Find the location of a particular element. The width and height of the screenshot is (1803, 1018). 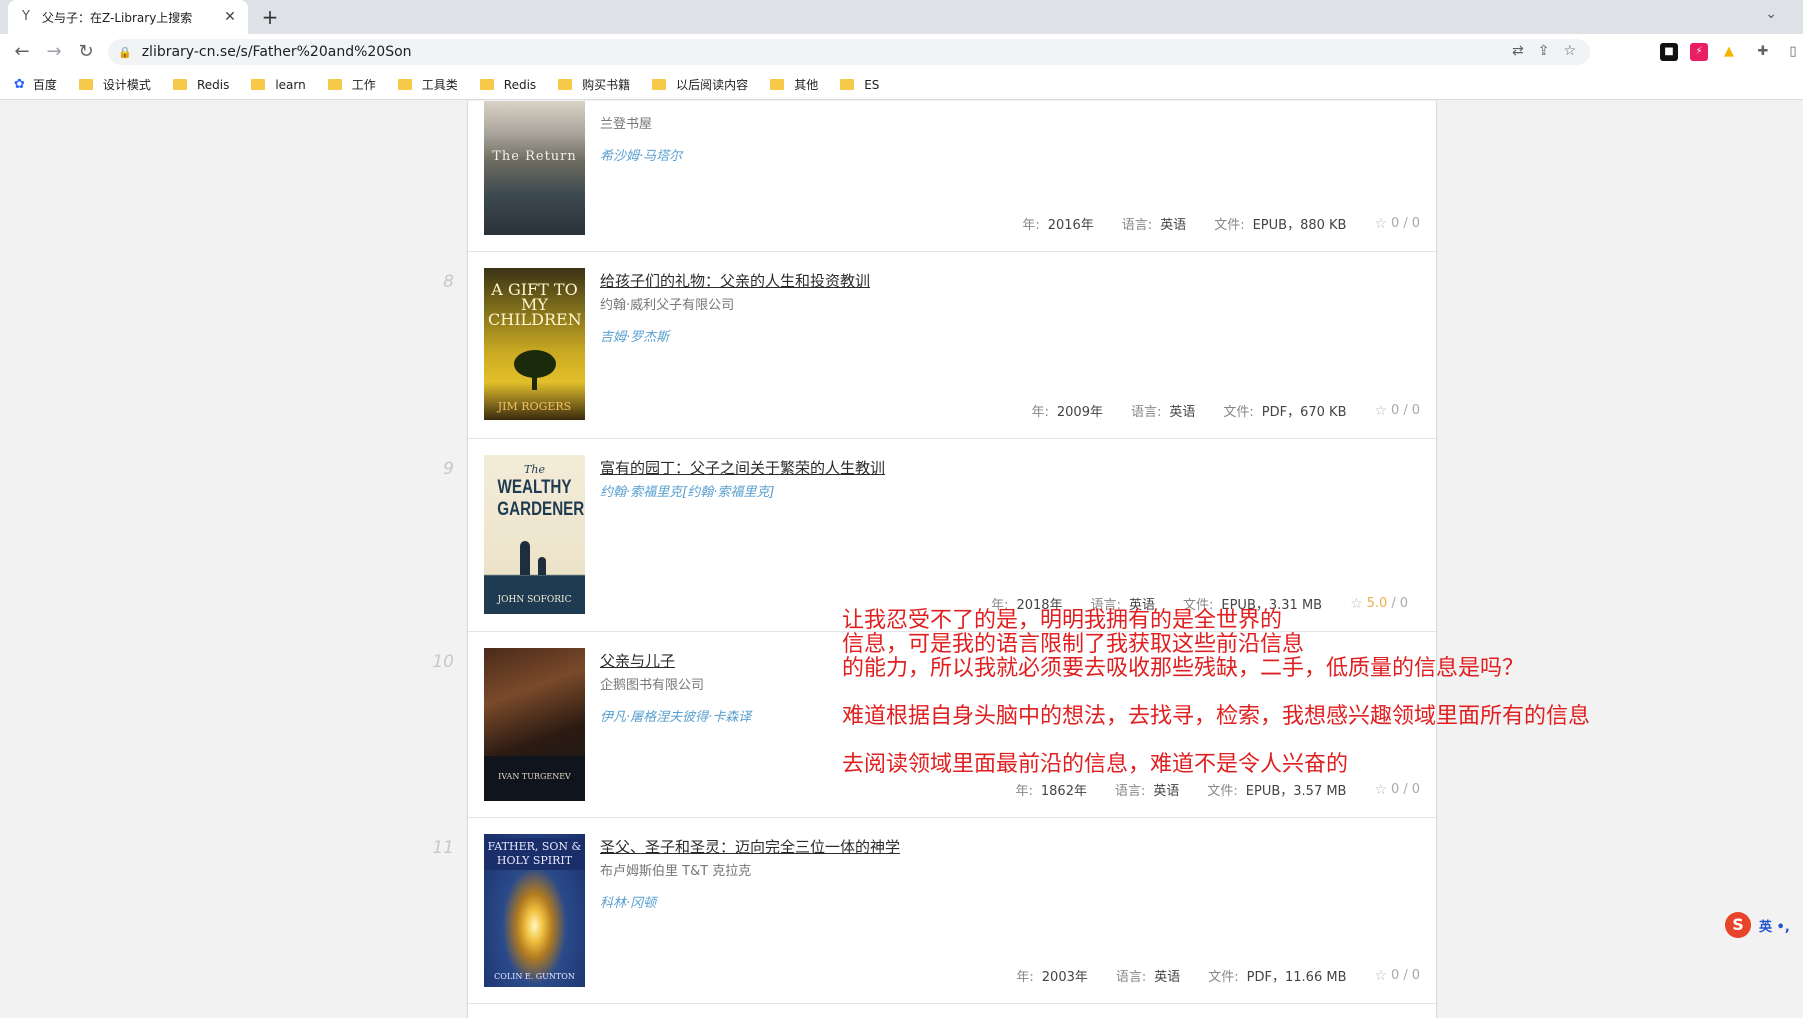

book-title: 圣父、圣子和圣灵：迈向完全三位一体的神学 is located at coordinates (750, 846).